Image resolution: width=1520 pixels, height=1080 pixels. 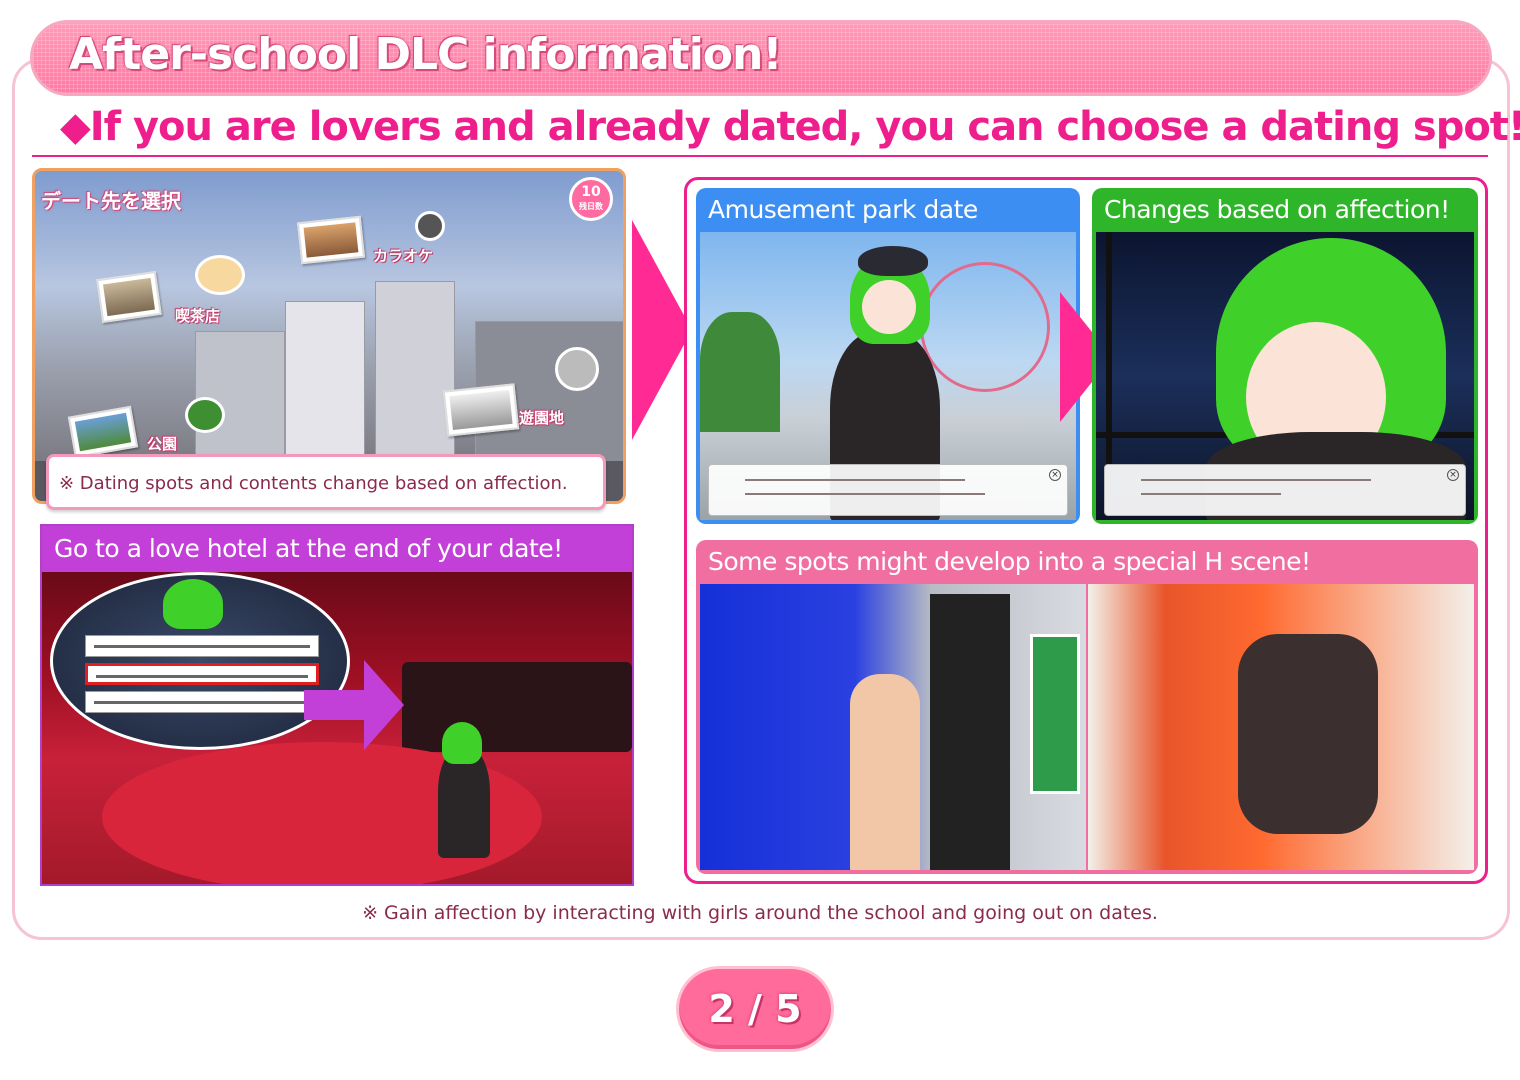 I want to click on amusement-thumbnail, so click(x=481, y=410).